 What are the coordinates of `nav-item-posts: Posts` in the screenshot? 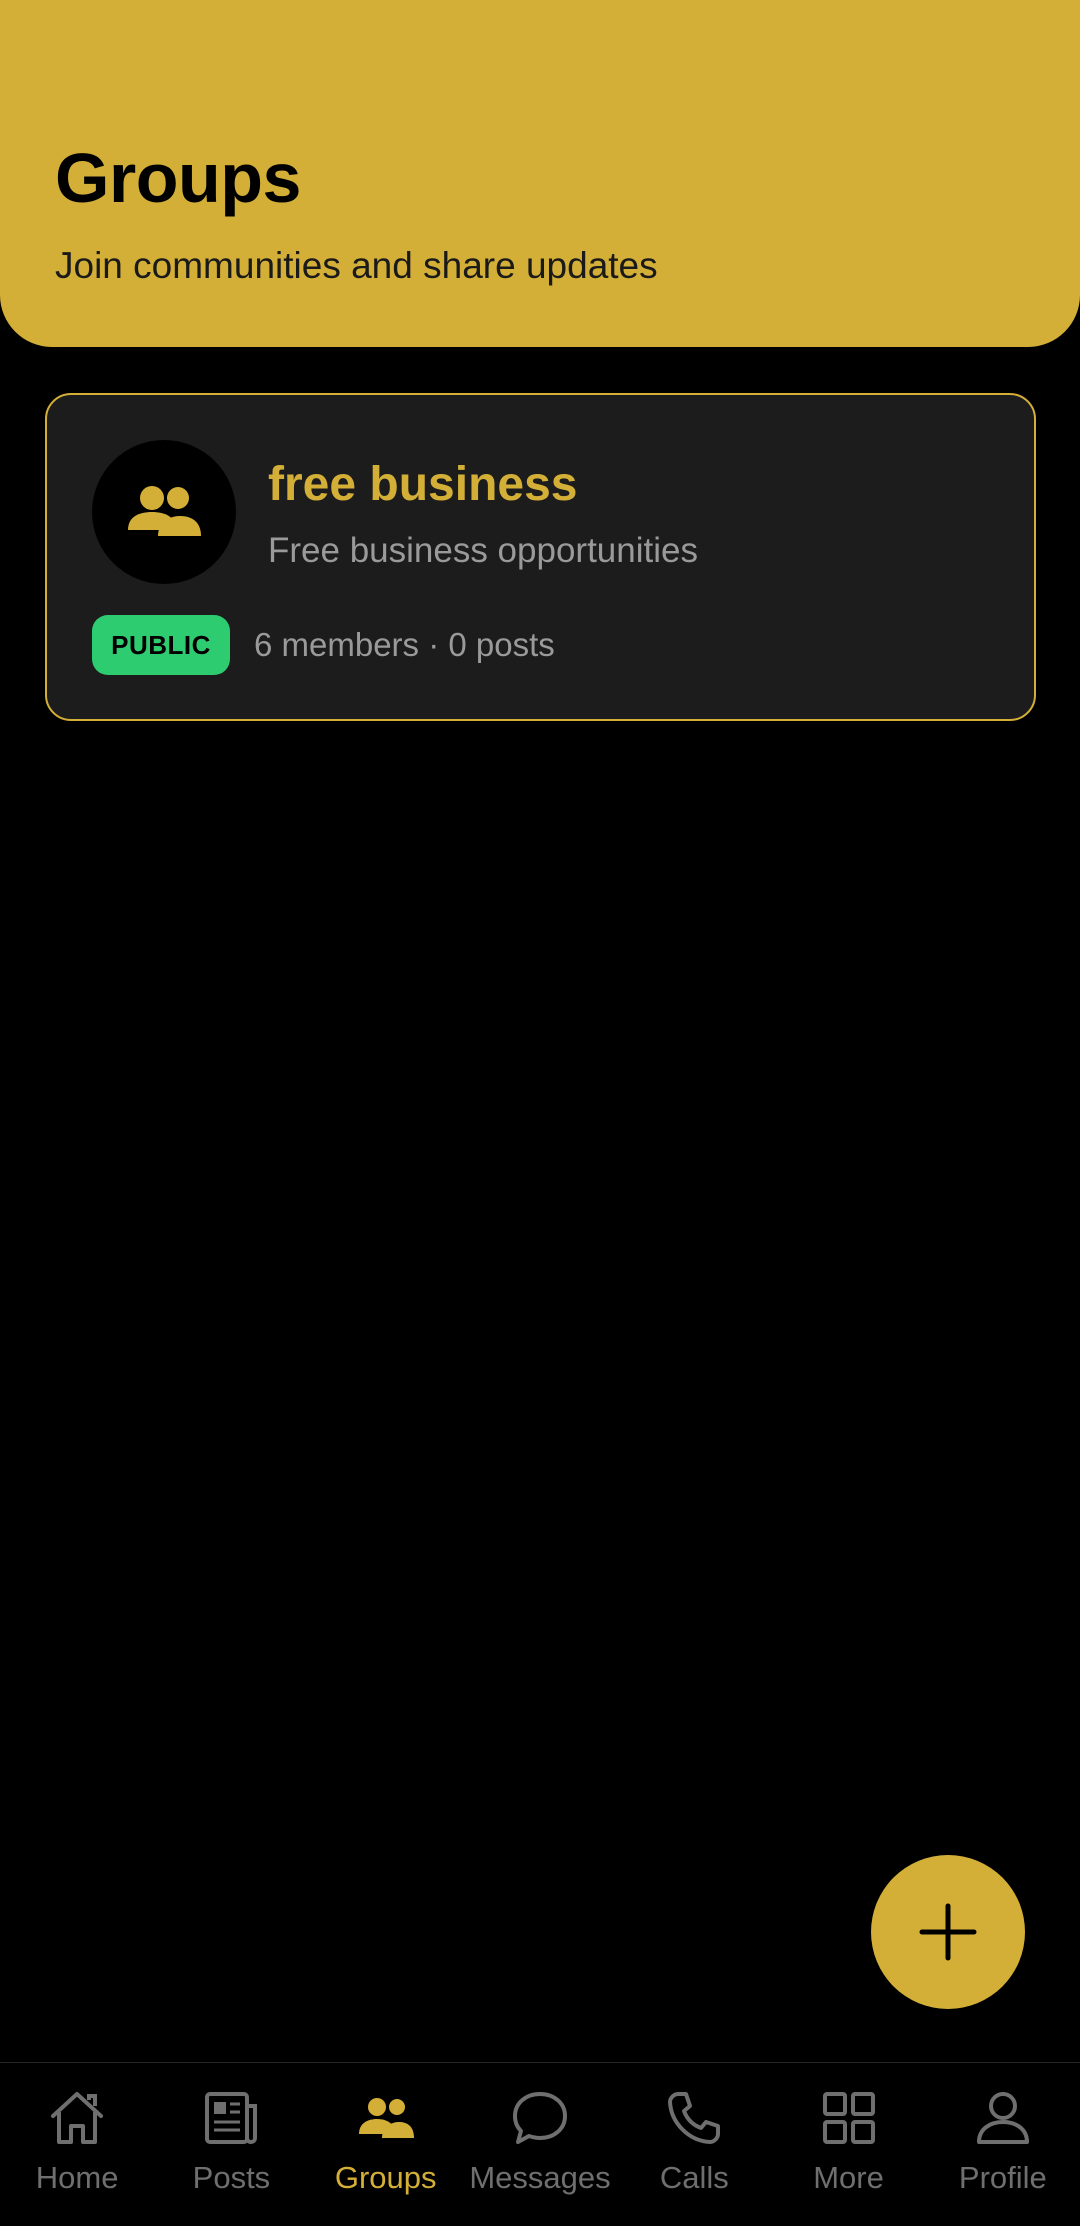 It's located at (231, 2144).